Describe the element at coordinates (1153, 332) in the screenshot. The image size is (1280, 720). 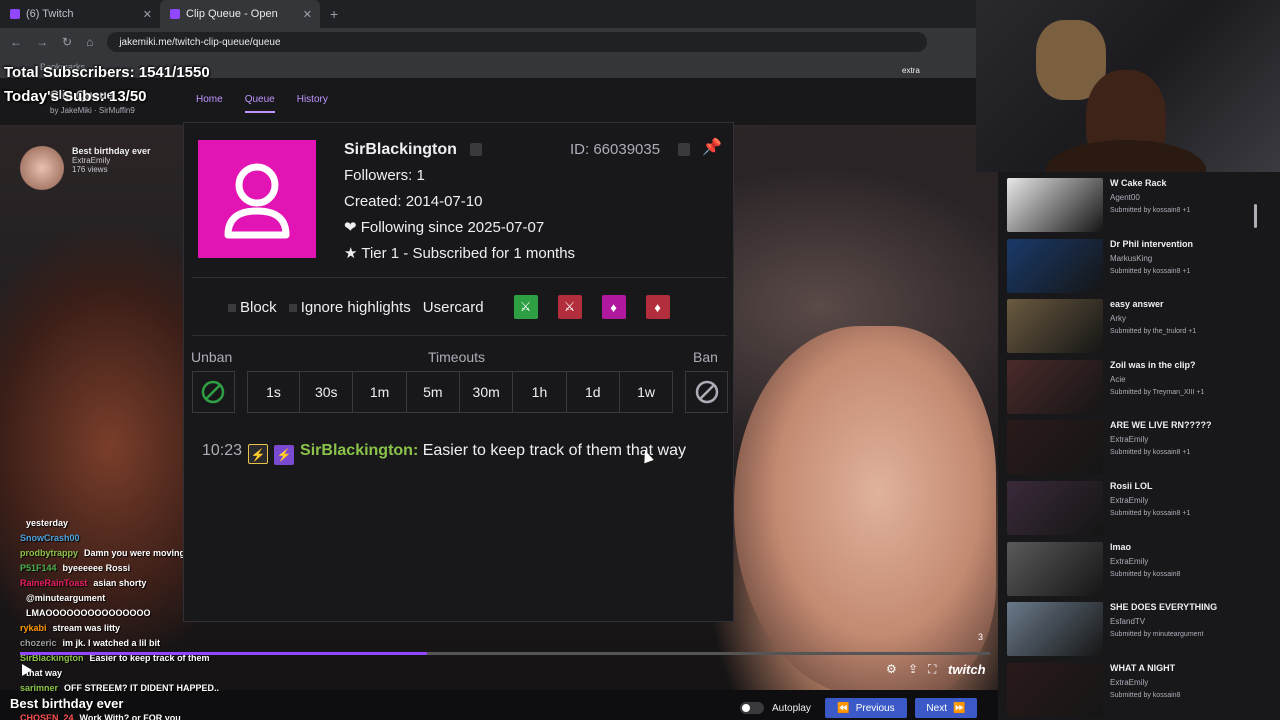
I see `queue-submitter: Submitted by the_trulord +1` at that location.